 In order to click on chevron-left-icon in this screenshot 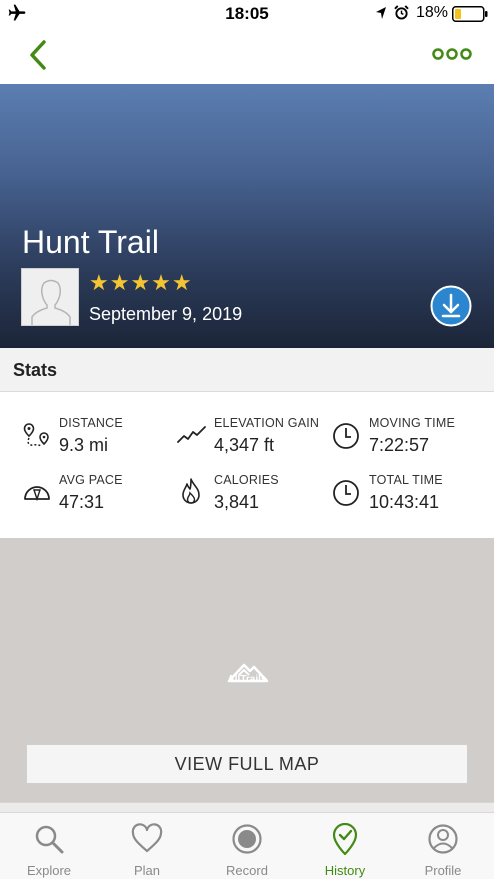, I will do `click(38, 55)`.